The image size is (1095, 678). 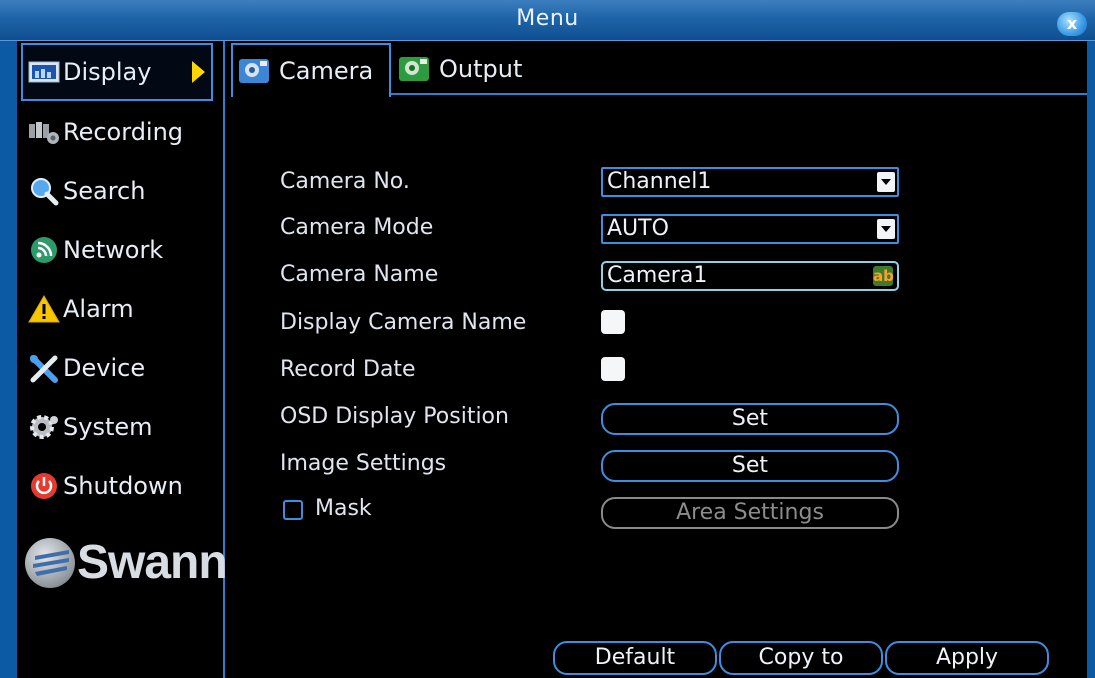 I want to click on active-arrow-icon, so click(x=198, y=72).